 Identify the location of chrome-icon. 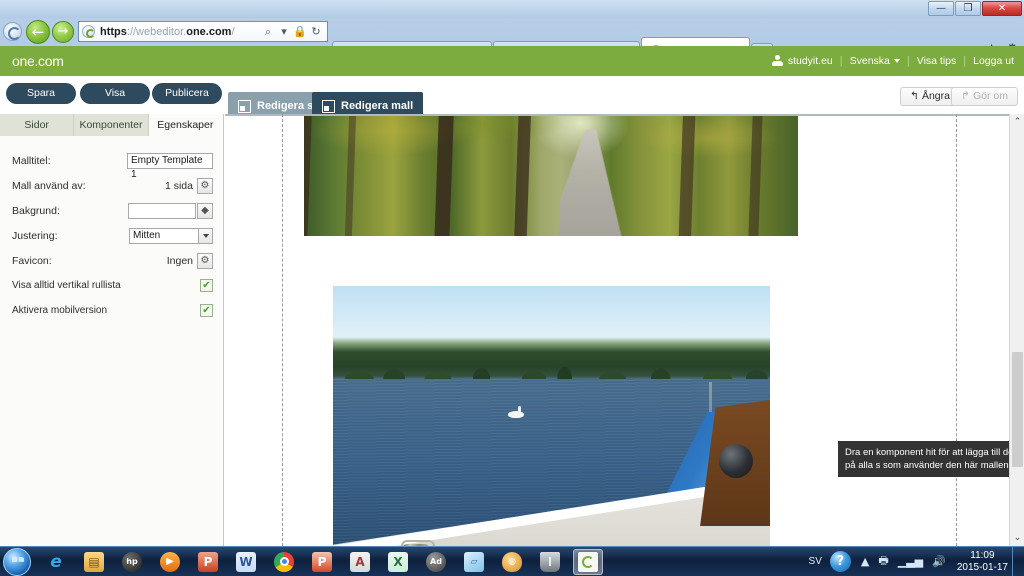
(284, 561).